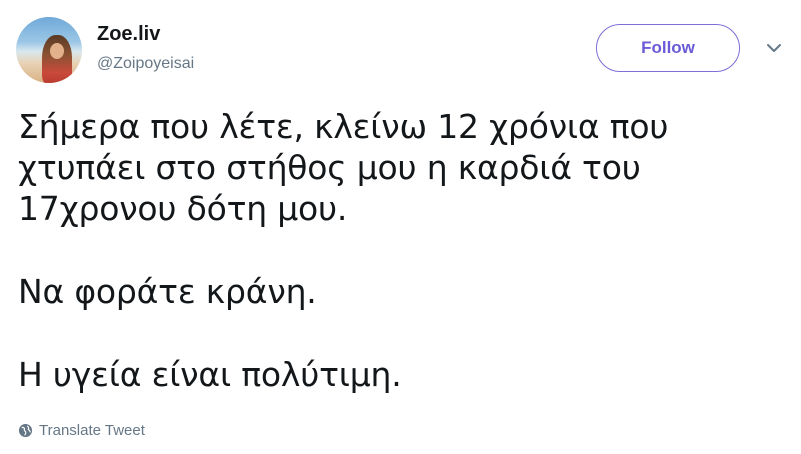  I want to click on globe-icon, so click(25, 430).